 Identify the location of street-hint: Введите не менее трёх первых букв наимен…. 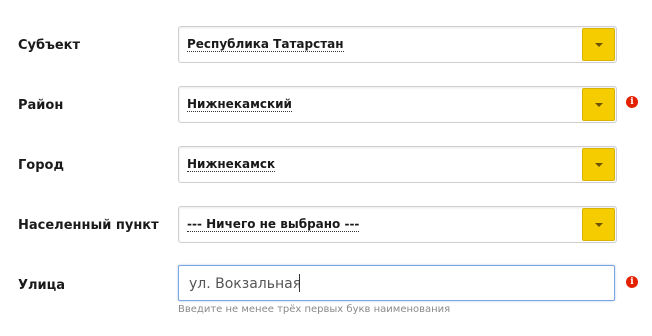
(314, 309).